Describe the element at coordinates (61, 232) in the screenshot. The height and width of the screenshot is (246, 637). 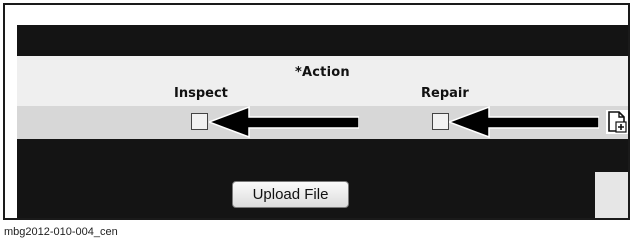
I see `figure-caption: mbg2012-010-004_cen` at that location.